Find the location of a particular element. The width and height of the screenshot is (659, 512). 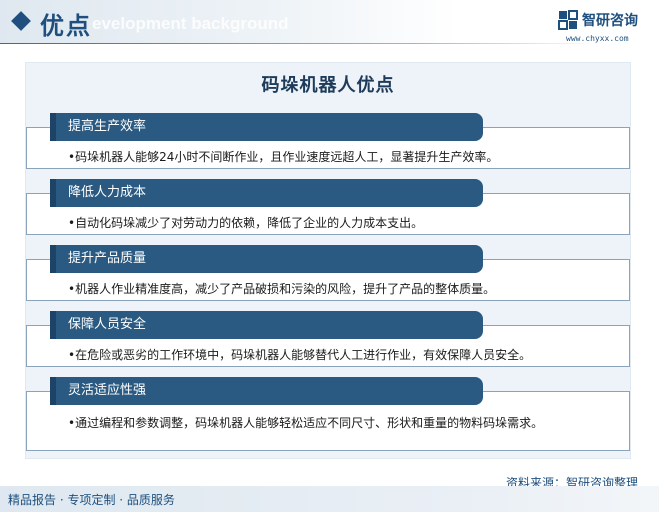

footer-bar: 精品报告 · 专项定制 · 品质服务 is located at coordinates (329, 499).